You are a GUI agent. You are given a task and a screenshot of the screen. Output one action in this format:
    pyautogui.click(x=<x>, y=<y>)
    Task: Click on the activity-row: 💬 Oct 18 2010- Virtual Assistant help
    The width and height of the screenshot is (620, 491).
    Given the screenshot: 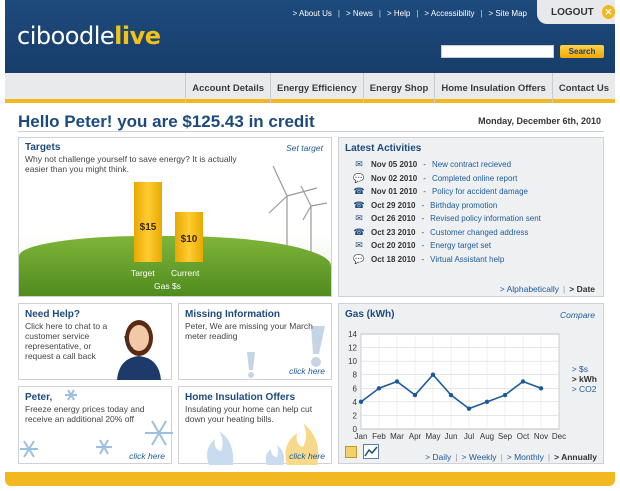 What is the action you would take?
    pyautogui.click(x=428, y=258)
    